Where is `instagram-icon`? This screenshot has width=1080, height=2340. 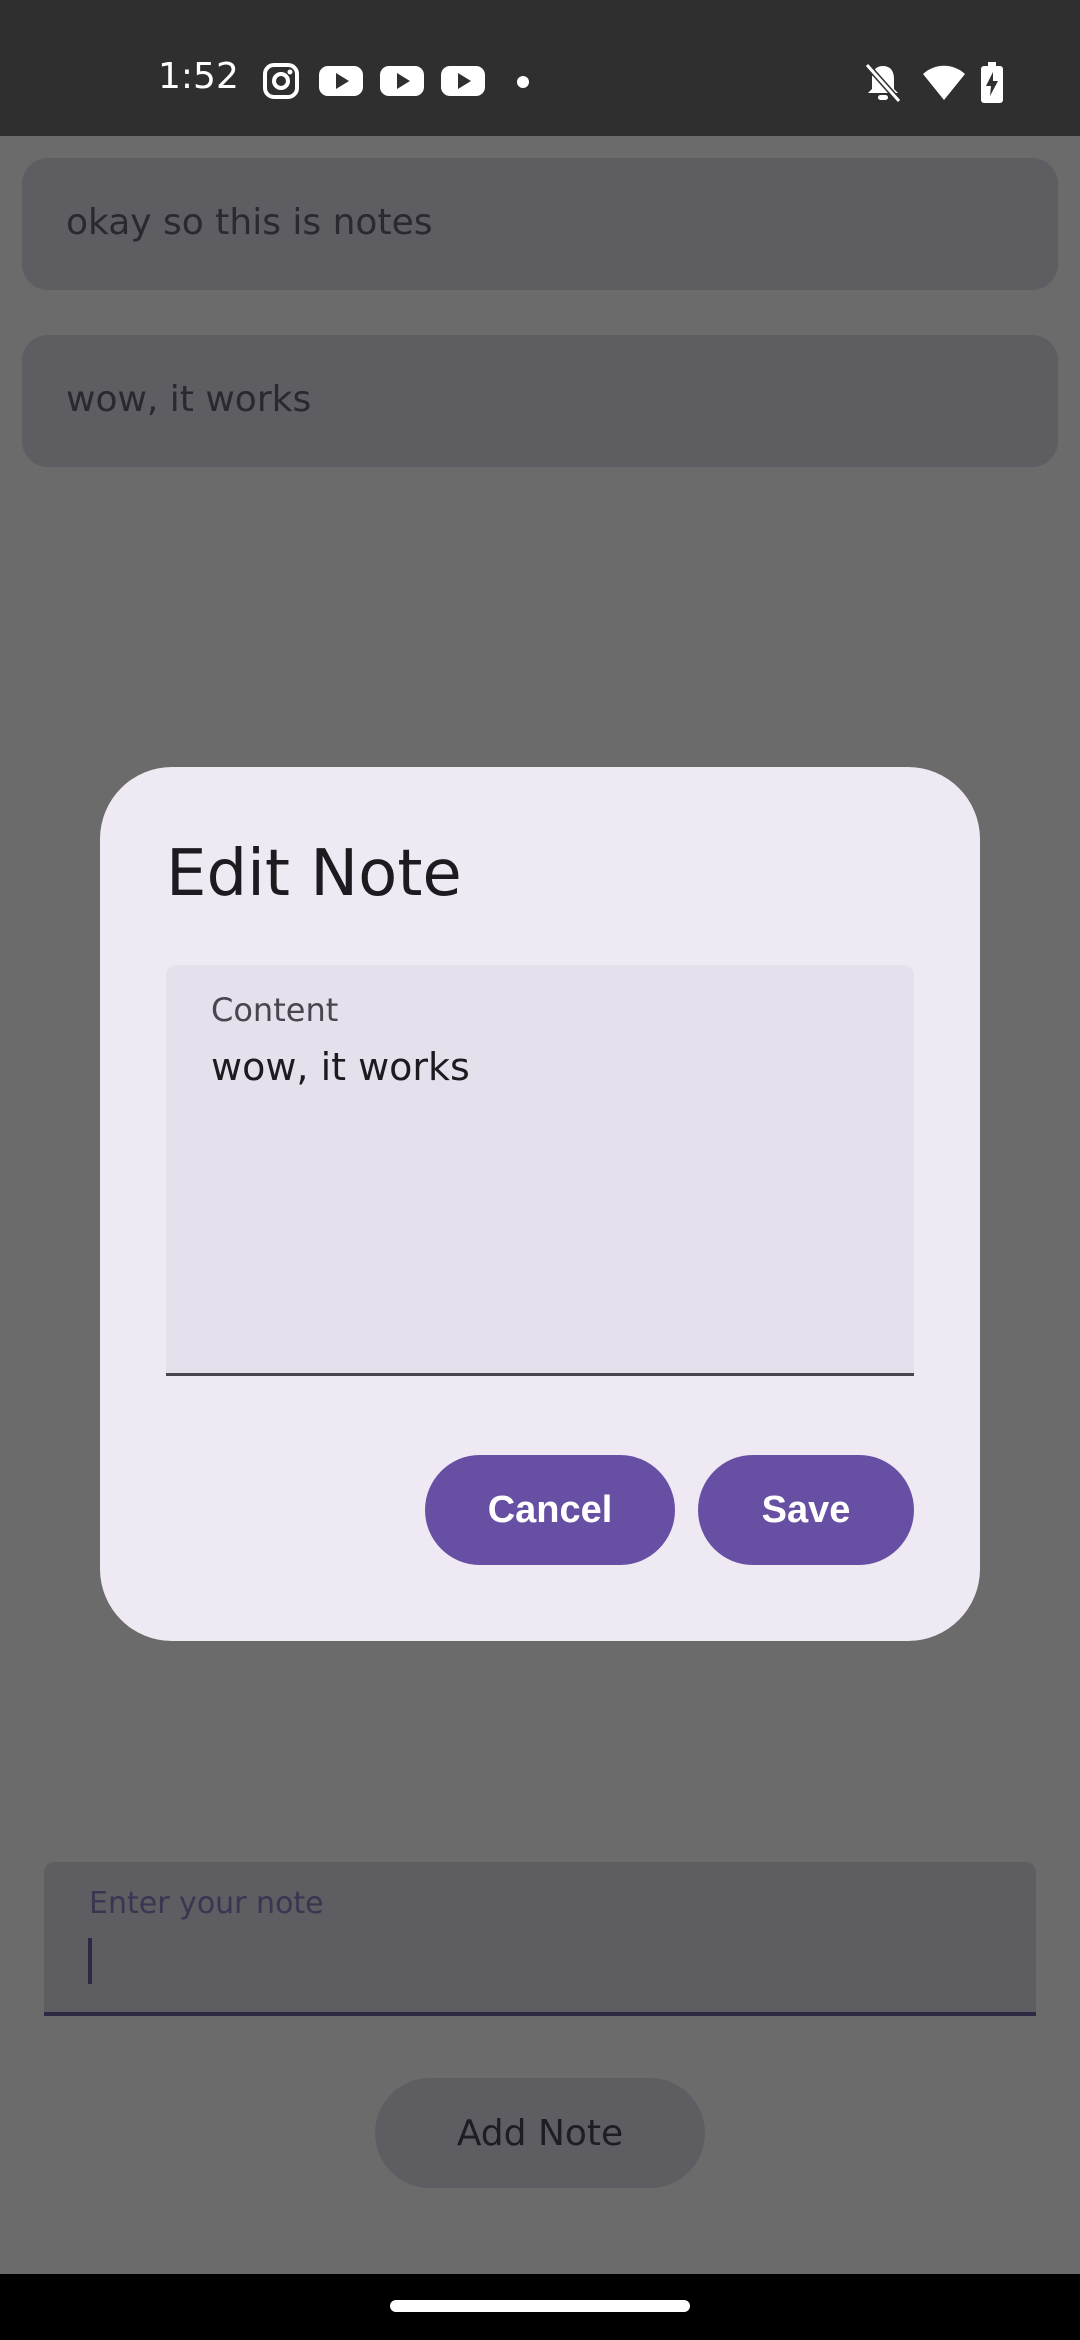 instagram-icon is located at coordinates (281, 81).